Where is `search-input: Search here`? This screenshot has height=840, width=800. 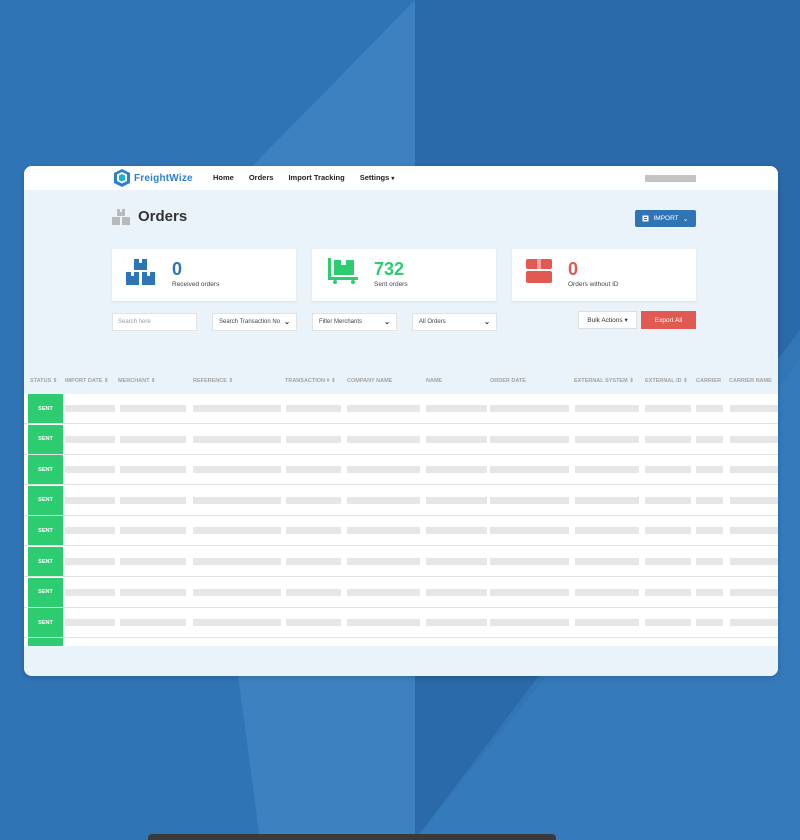 search-input: Search here is located at coordinates (154, 322).